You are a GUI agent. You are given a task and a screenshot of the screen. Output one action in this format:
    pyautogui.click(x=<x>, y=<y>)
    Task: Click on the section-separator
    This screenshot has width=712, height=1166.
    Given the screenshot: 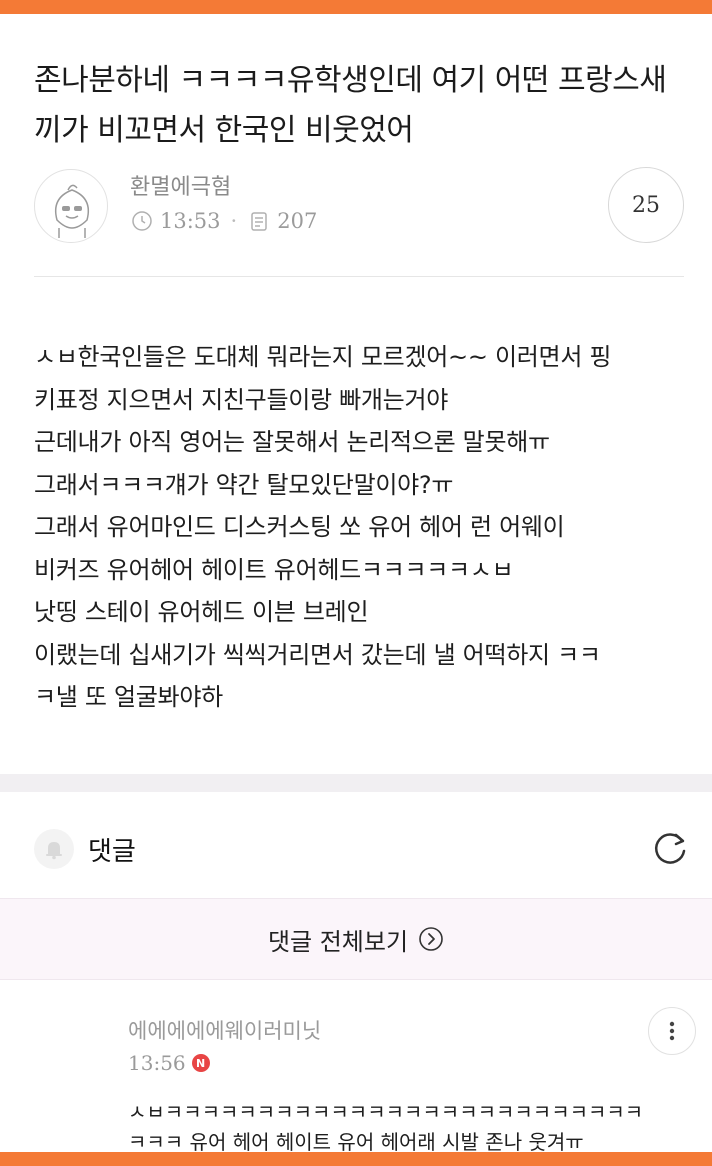 What is the action you would take?
    pyautogui.click(x=356, y=783)
    